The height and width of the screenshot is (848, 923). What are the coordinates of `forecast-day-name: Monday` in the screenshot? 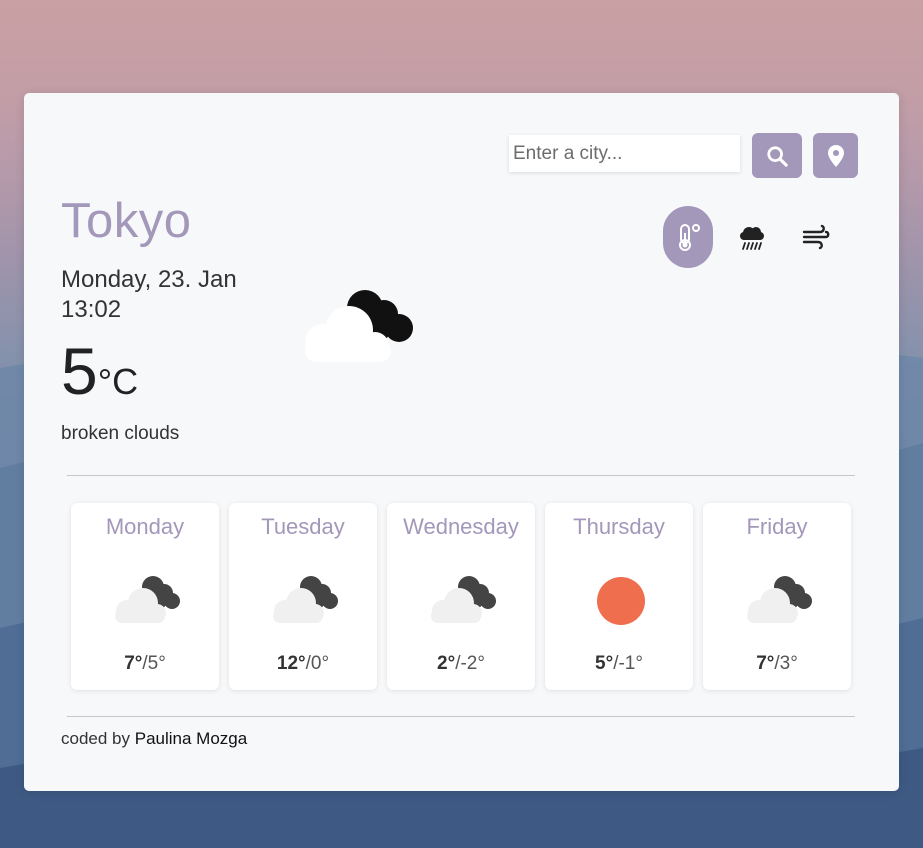 It's located at (145, 526).